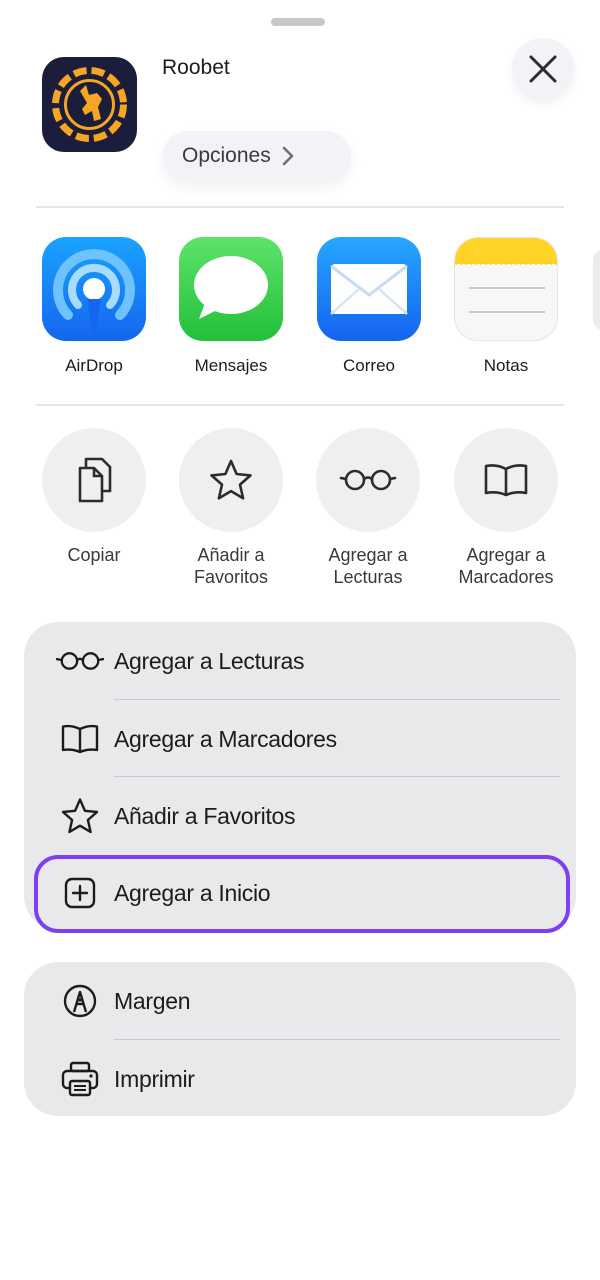  What do you see at coordinates (231, 566) in the screenshot?
I see `action-label: Añadir a Favoritos` at bounding box center [231, 566].